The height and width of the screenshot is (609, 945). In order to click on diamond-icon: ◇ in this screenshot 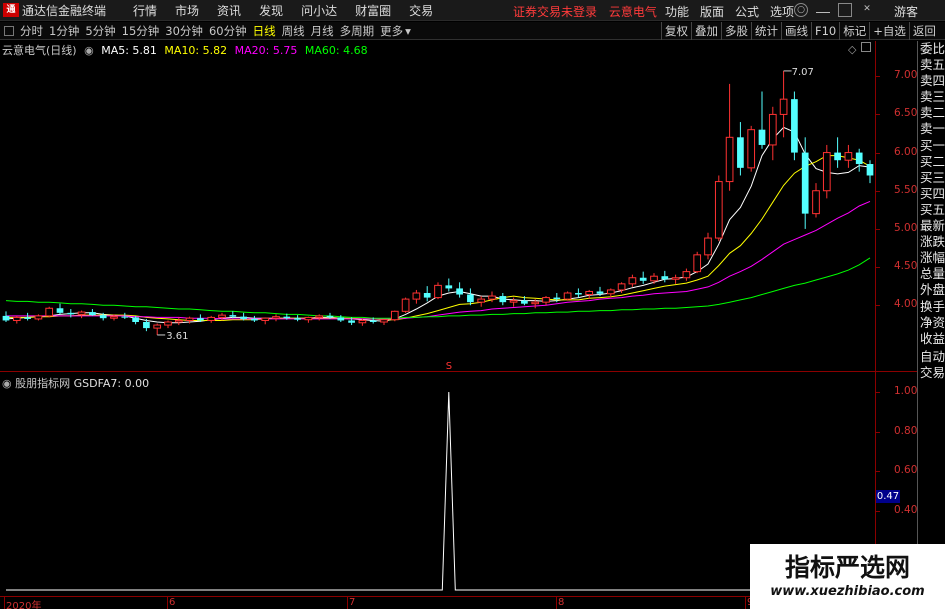, I will do `click(852, 49)`.